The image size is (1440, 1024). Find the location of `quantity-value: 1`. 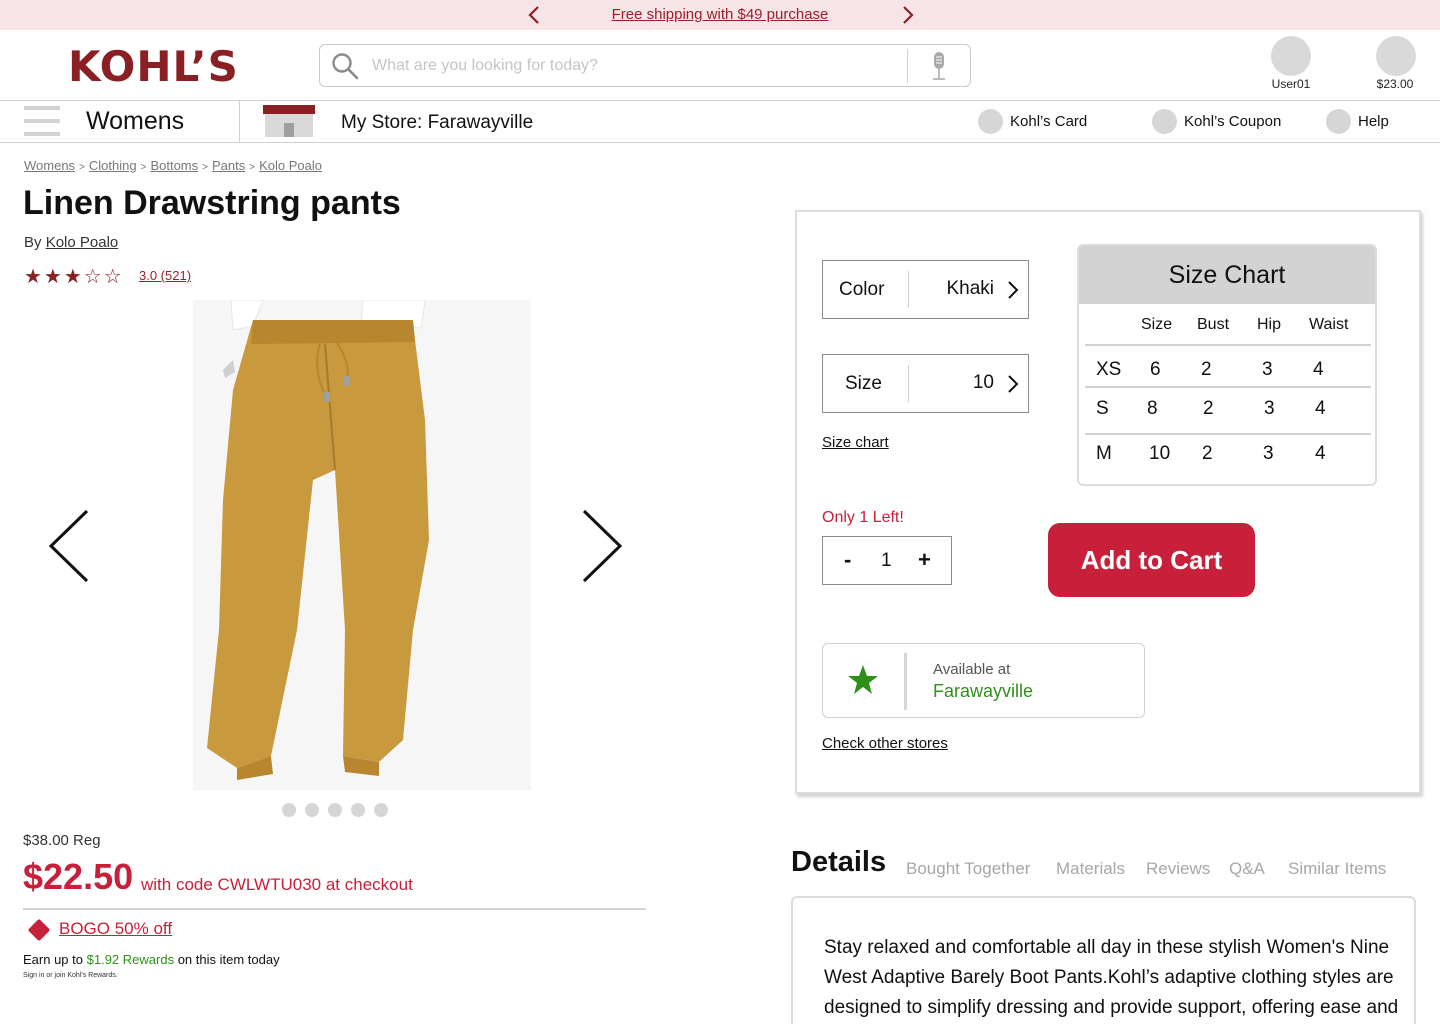

quantity-value: 1 is located at coordinates (886, 561).